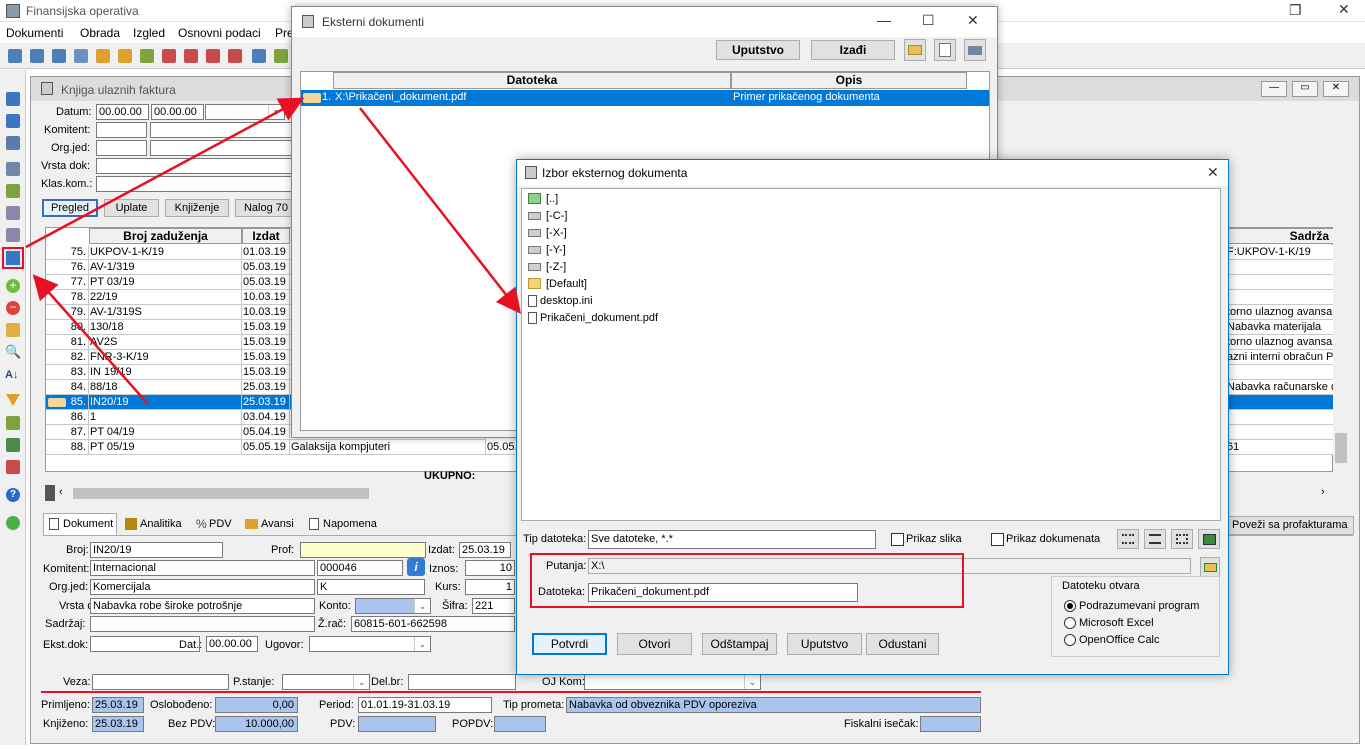  Describe the element at coordinates (676, 318) in the screenshot. I see `list-item: Prikačeni_dokument.pdf` at that location.